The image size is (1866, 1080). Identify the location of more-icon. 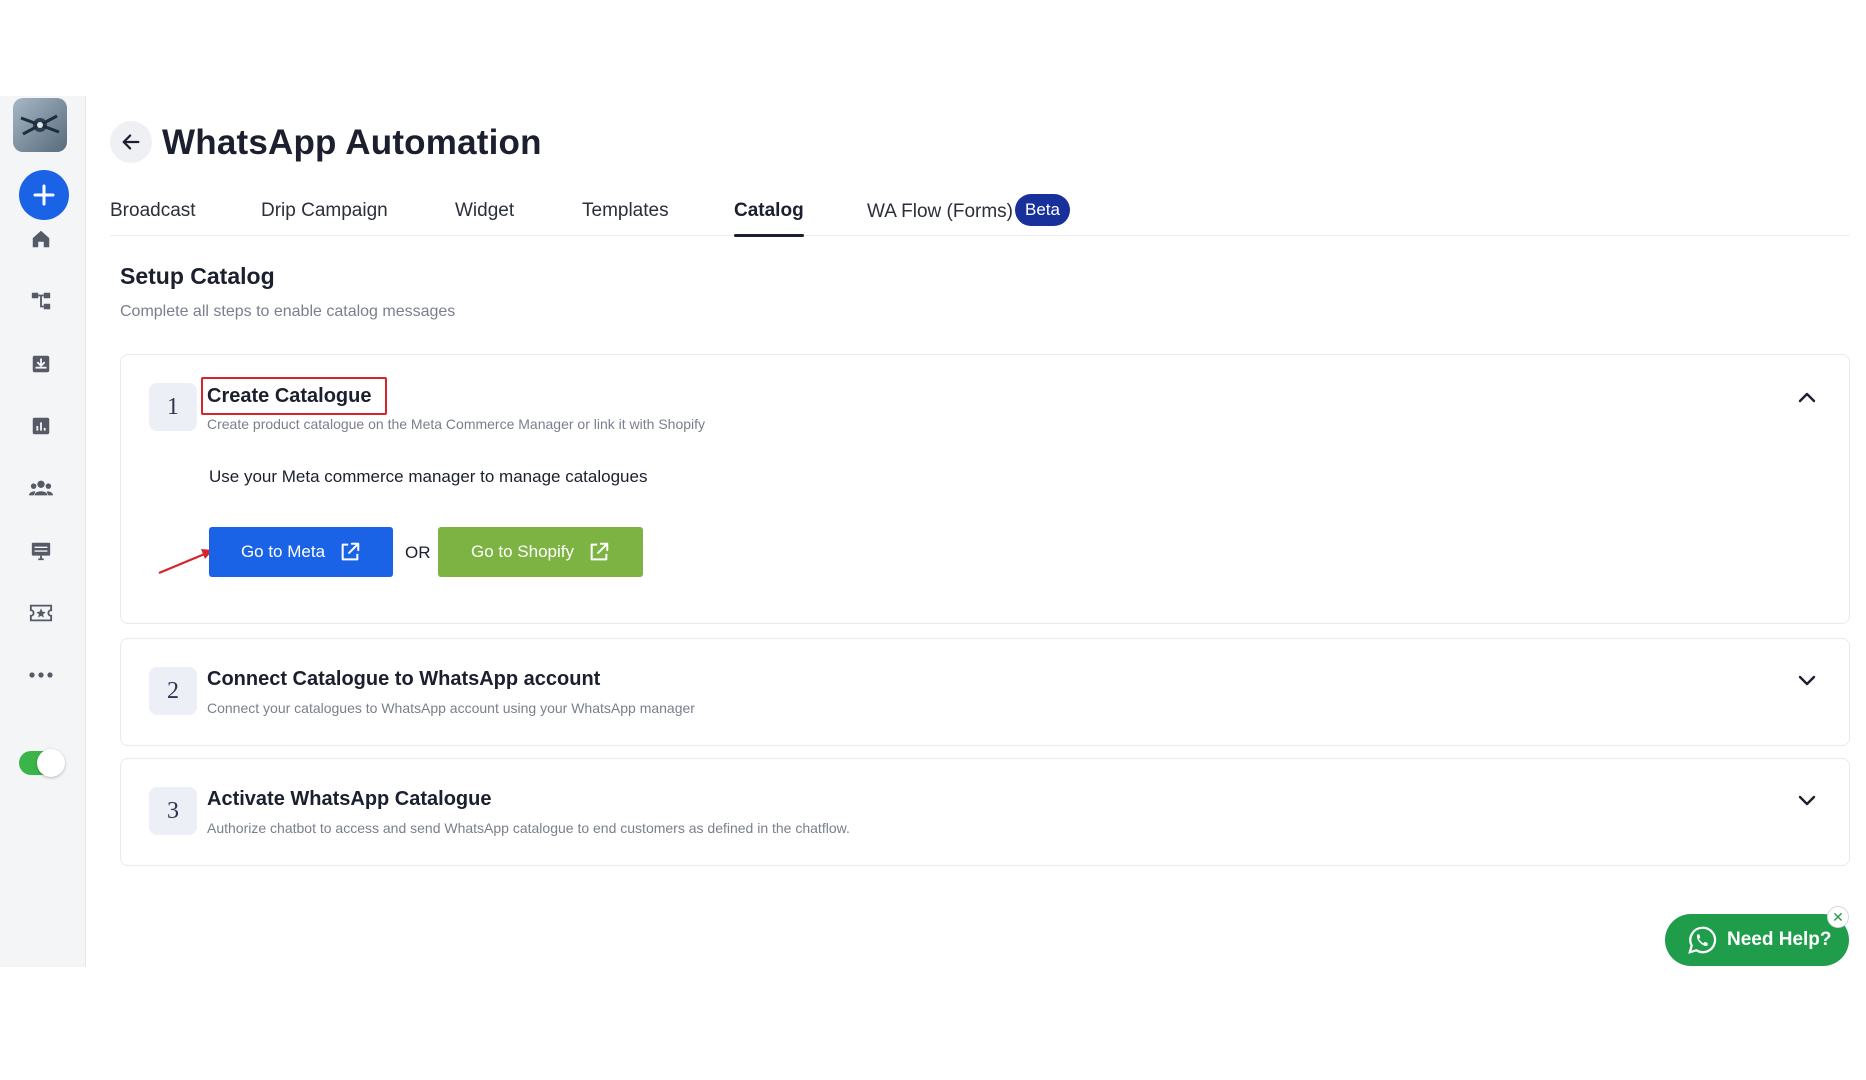
(41, 675).